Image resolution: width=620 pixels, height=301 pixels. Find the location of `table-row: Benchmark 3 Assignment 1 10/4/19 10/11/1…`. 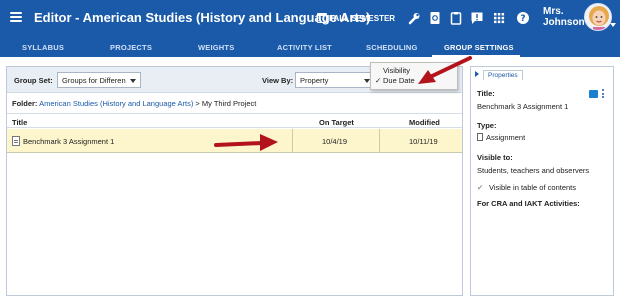

table-row: Benchmark 3 Assignment 1 10/4/19 10/11/1… is located at coordinates (234, 141).